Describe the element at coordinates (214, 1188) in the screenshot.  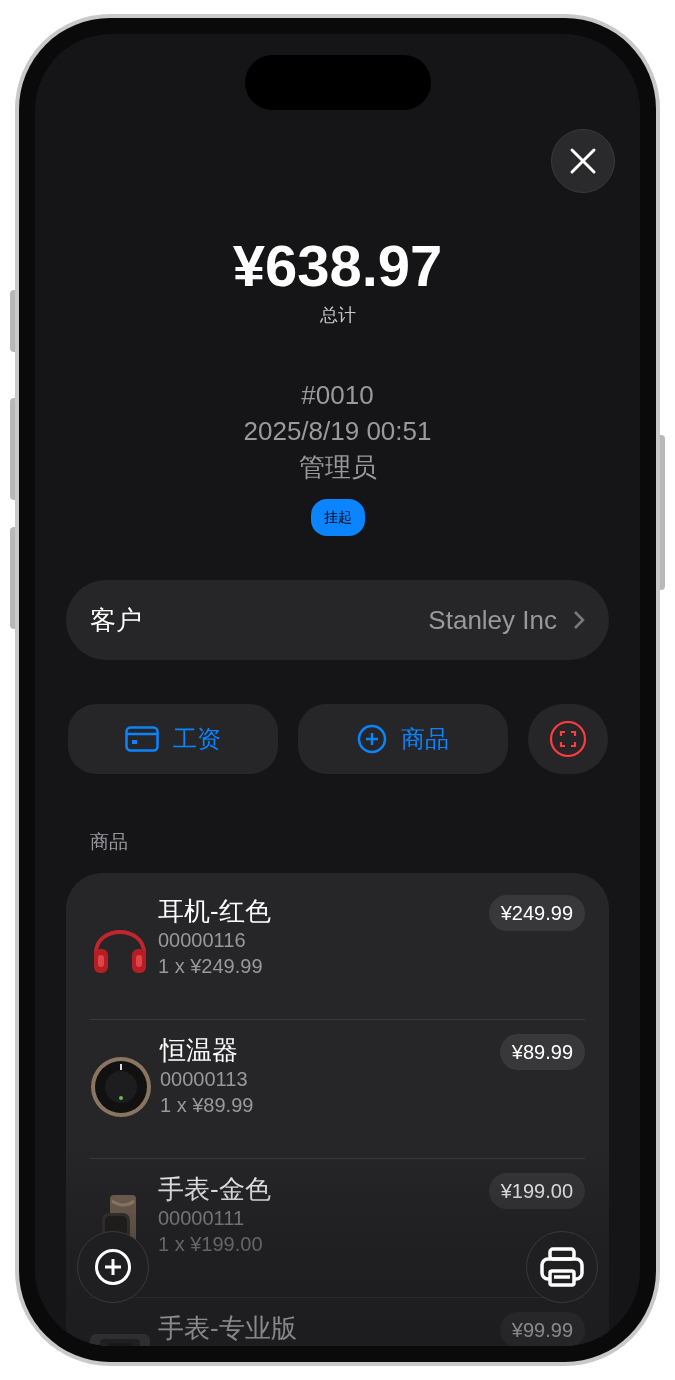
I see `item-name: 手表-金色` at that location.